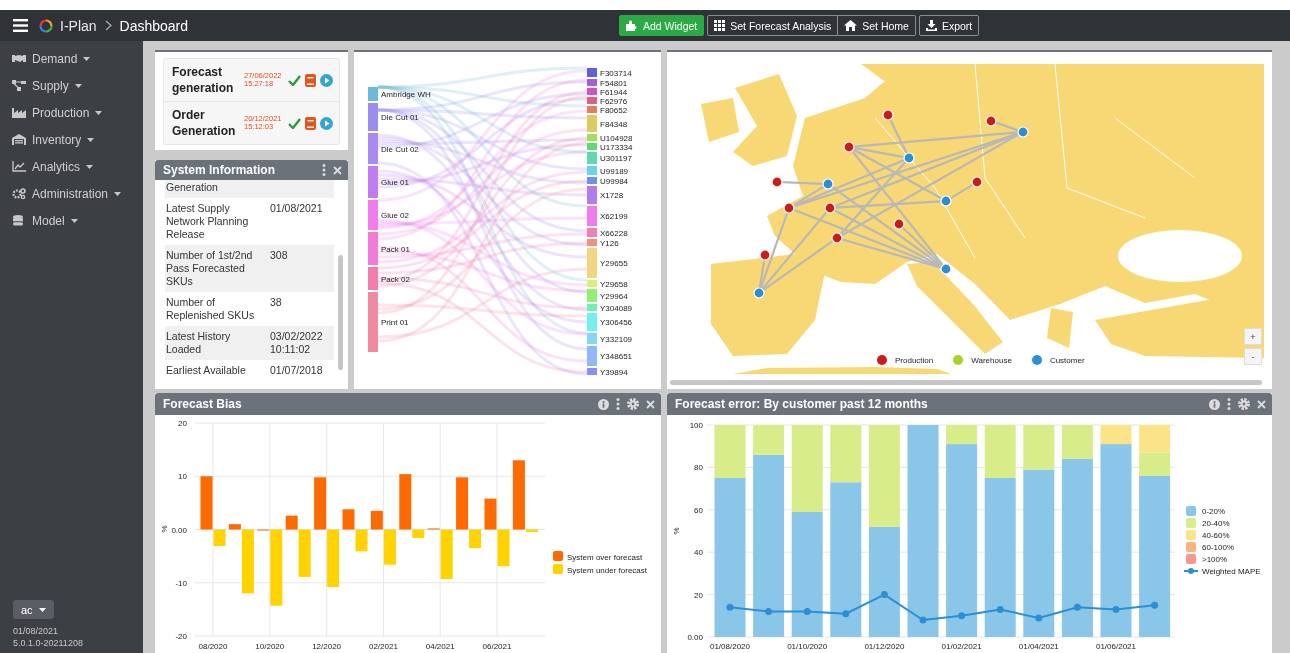 Image resolution: width=1290 pixels, height=653 pixels. What do you see at coordinates (966, 382) in the screenshot?
I see `scrollbar` at bounding box center [966, 382].